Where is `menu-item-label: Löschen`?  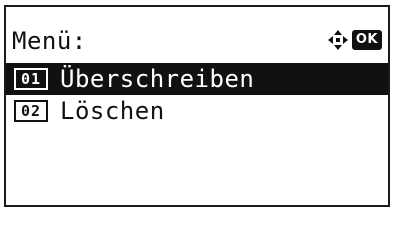
menu-item-label: Löschen is located at coordinates (112, 111).